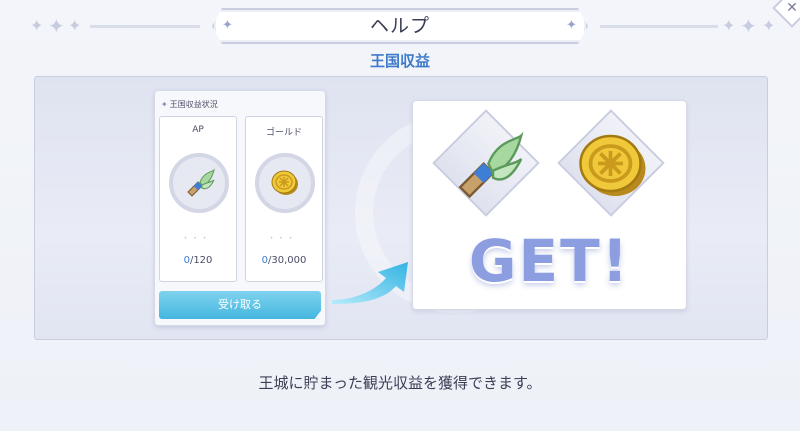  I want to click on resource-max: /120, so click(201, 260).